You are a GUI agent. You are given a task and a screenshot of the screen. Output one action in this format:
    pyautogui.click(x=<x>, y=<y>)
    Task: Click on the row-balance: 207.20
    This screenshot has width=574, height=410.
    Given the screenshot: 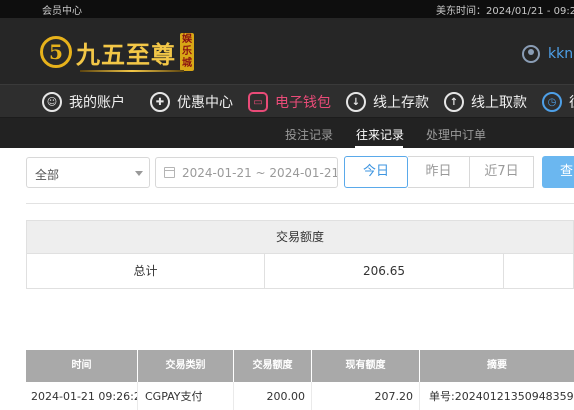 What is the action you would take?
    pyautogui.click(x=366, y=396)
    